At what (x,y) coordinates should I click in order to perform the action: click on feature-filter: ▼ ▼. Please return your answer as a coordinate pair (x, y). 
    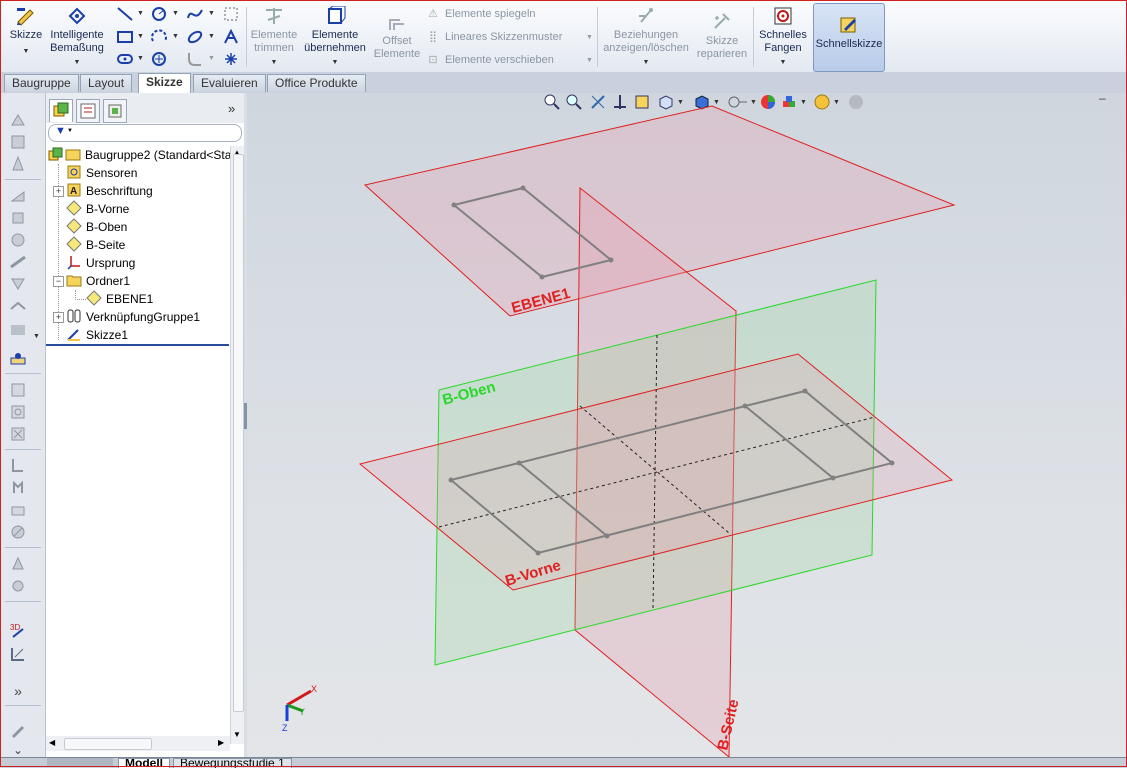
    Looking at the image, I should click on (145, 133).